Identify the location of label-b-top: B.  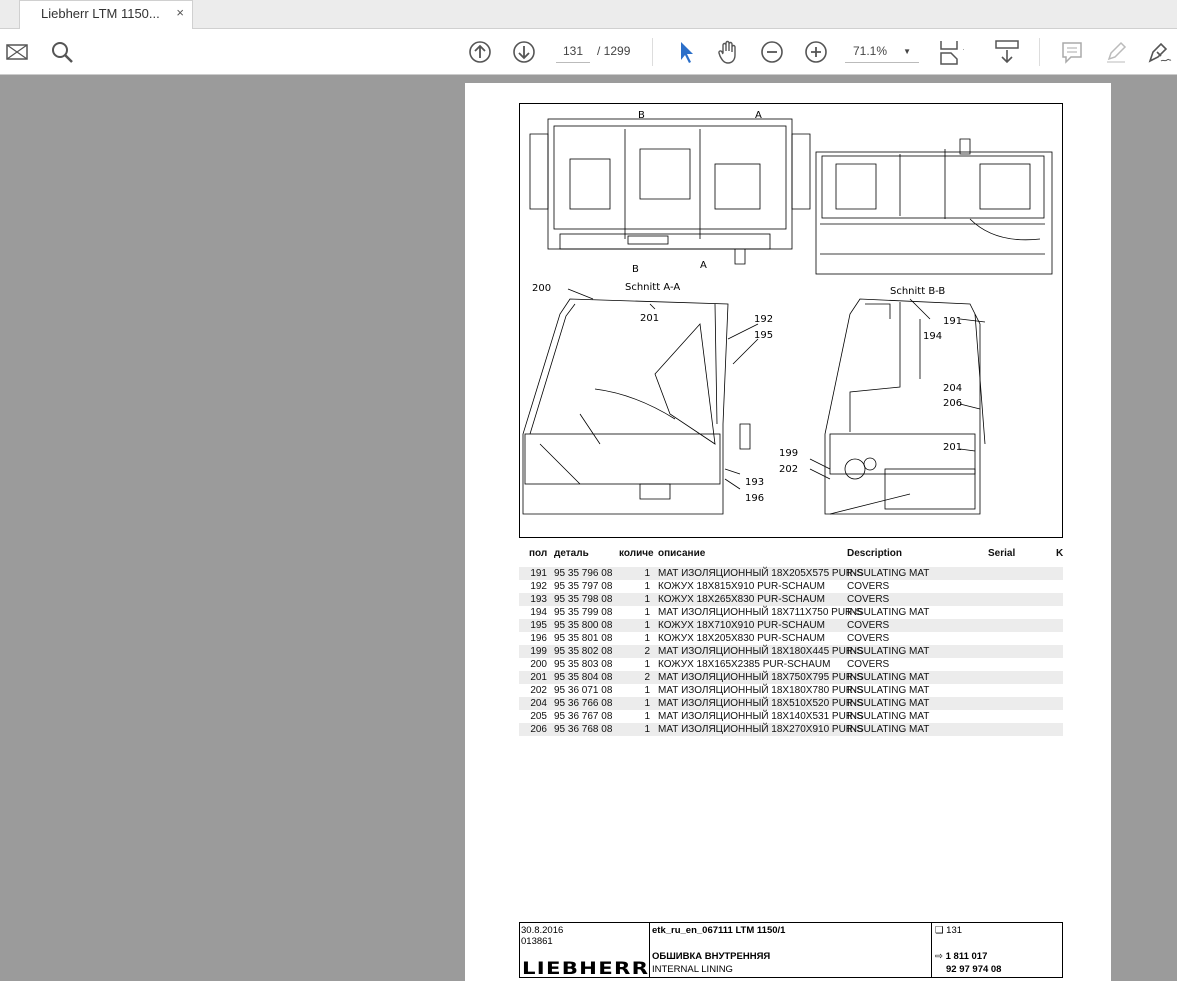
(641, 115).